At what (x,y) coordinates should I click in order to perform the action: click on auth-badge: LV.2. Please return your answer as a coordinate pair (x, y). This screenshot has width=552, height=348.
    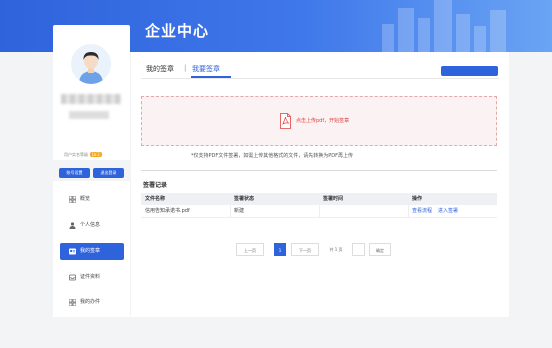
    Looking at the image, I should click on (96, 154).